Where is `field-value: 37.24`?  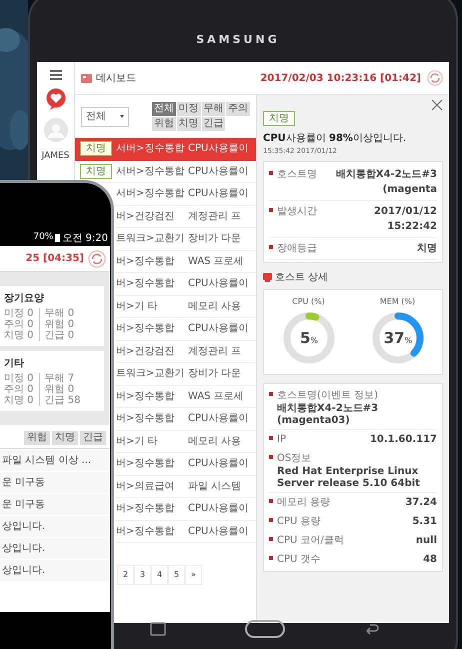 field-value: 37.24 is located at coordinates (420, 503).